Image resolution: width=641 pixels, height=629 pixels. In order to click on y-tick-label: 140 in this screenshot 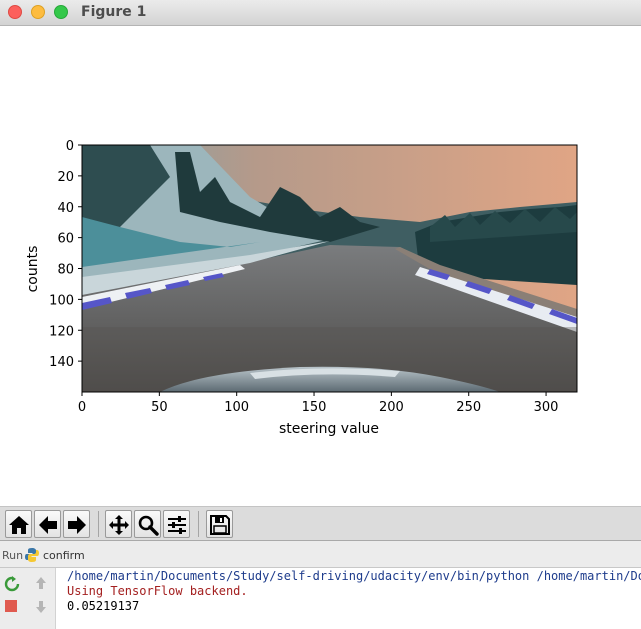, I will do `click(61, 362)`.